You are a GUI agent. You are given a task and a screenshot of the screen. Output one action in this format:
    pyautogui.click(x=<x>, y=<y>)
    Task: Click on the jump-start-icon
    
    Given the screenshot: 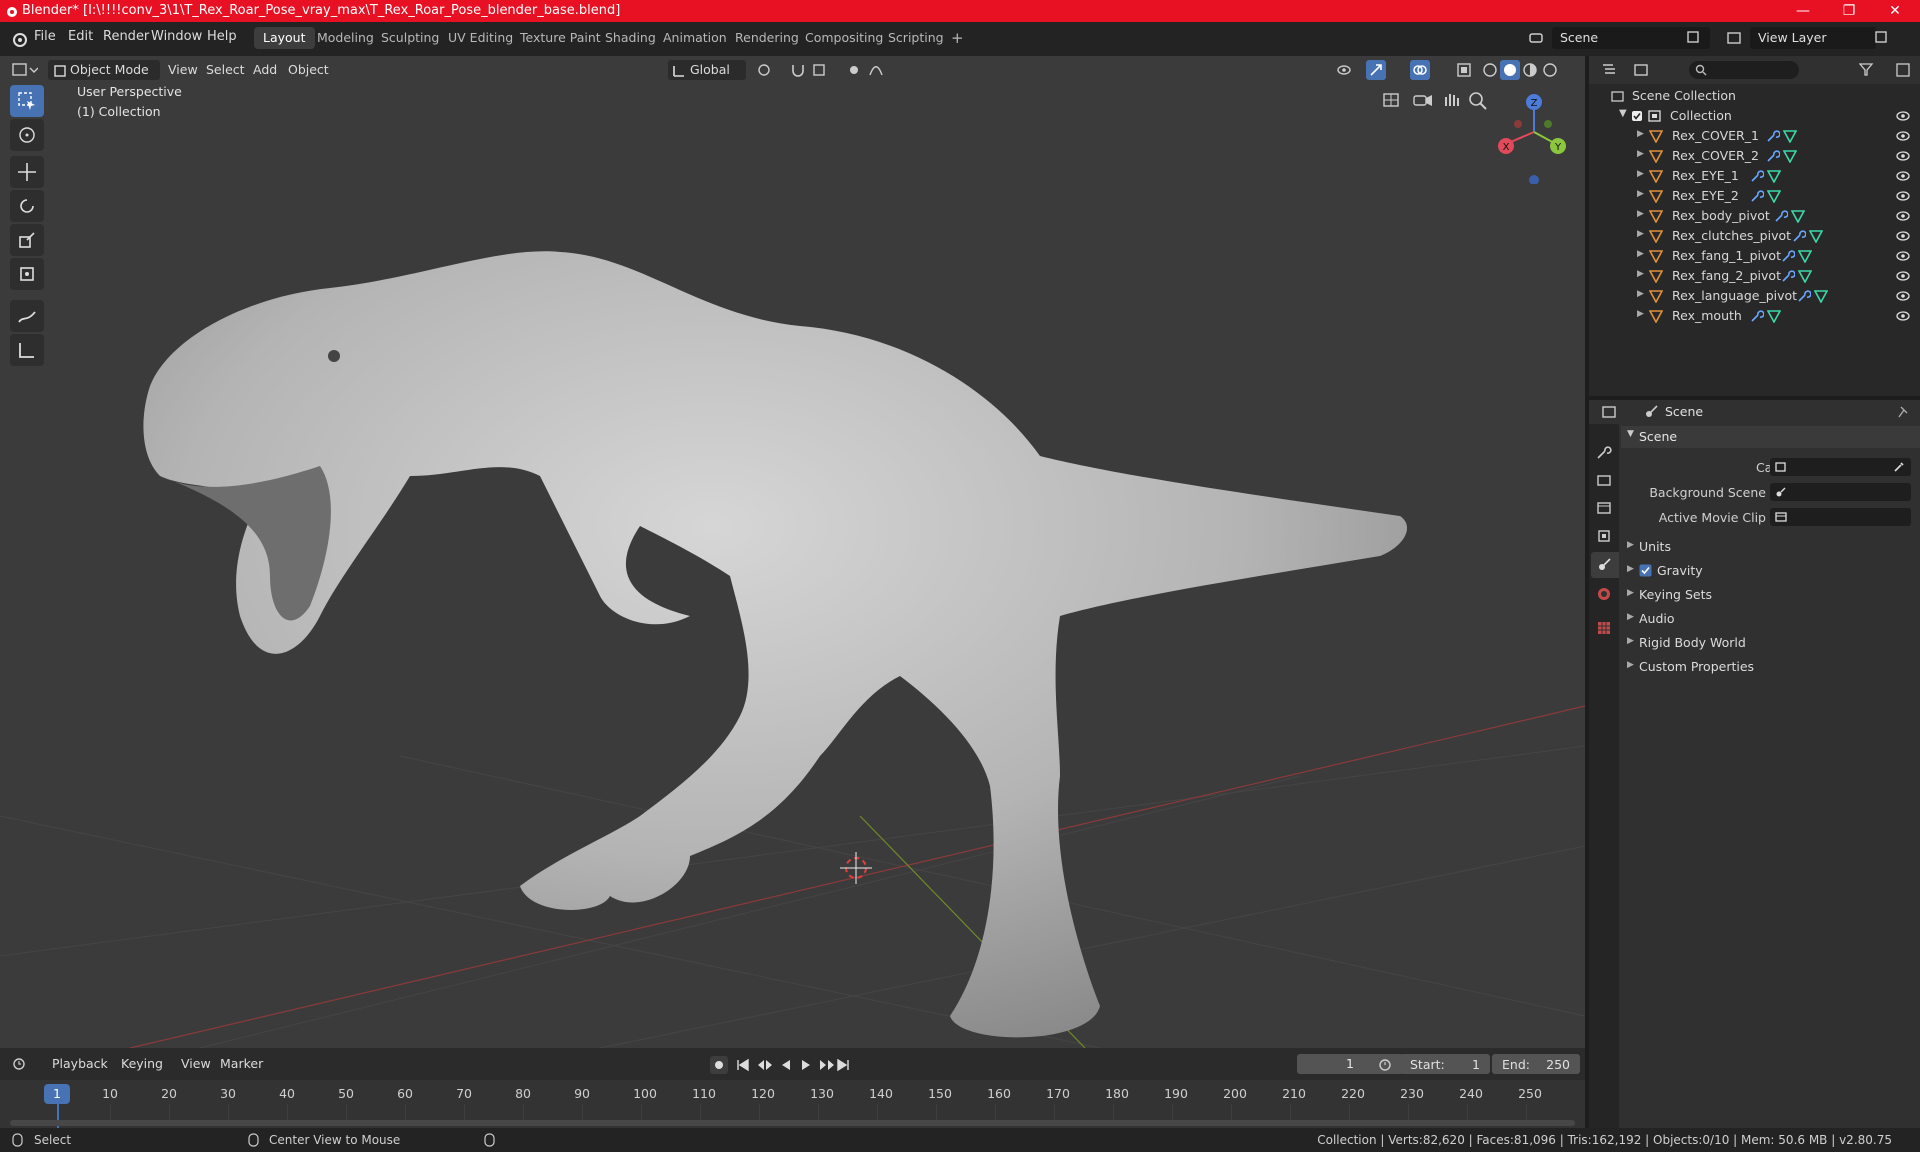 What is the action you would take?
    pyautogui.click(x=743, y=1065)
    